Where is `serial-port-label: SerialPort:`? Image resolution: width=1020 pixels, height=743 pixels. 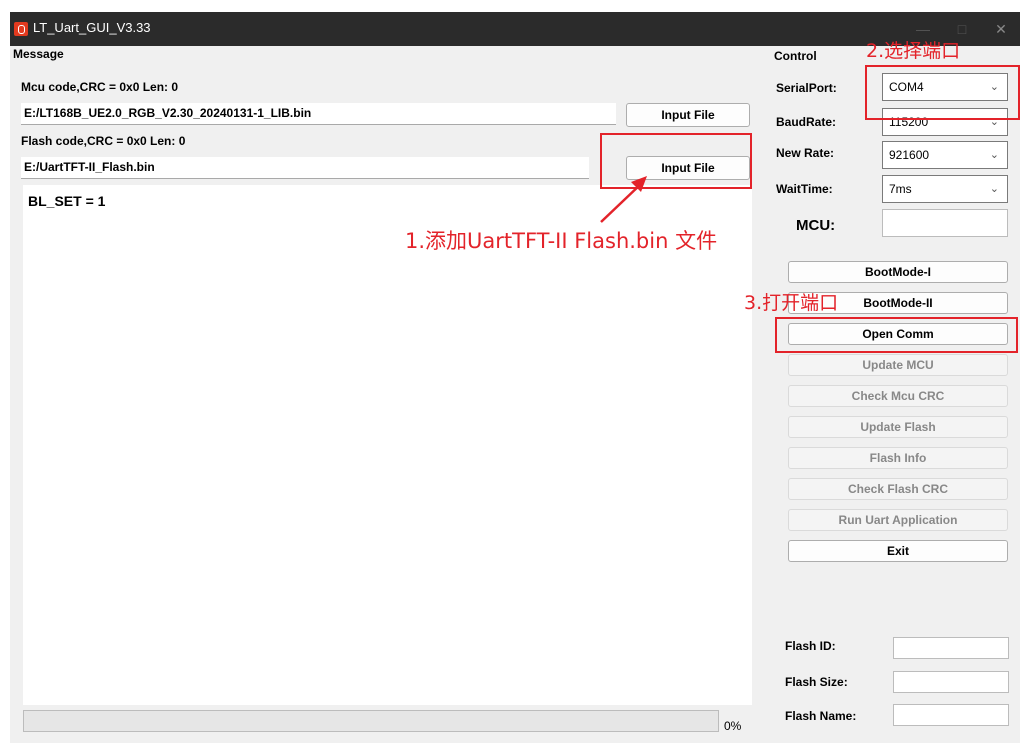 serial-port-label: SerialPort: is located at coordinates (806, 88).